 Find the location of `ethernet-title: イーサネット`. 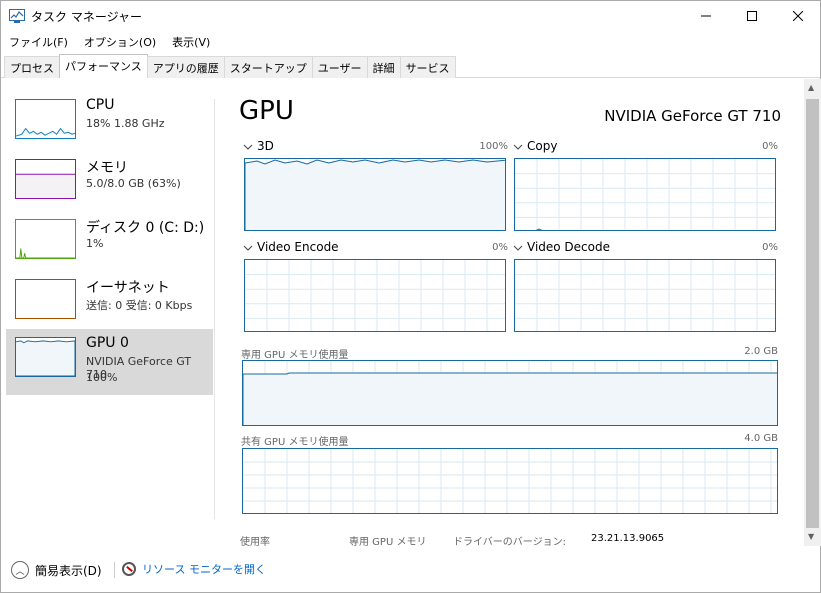

ethernet-title: イーサネット is located at coordinates (128, 288).